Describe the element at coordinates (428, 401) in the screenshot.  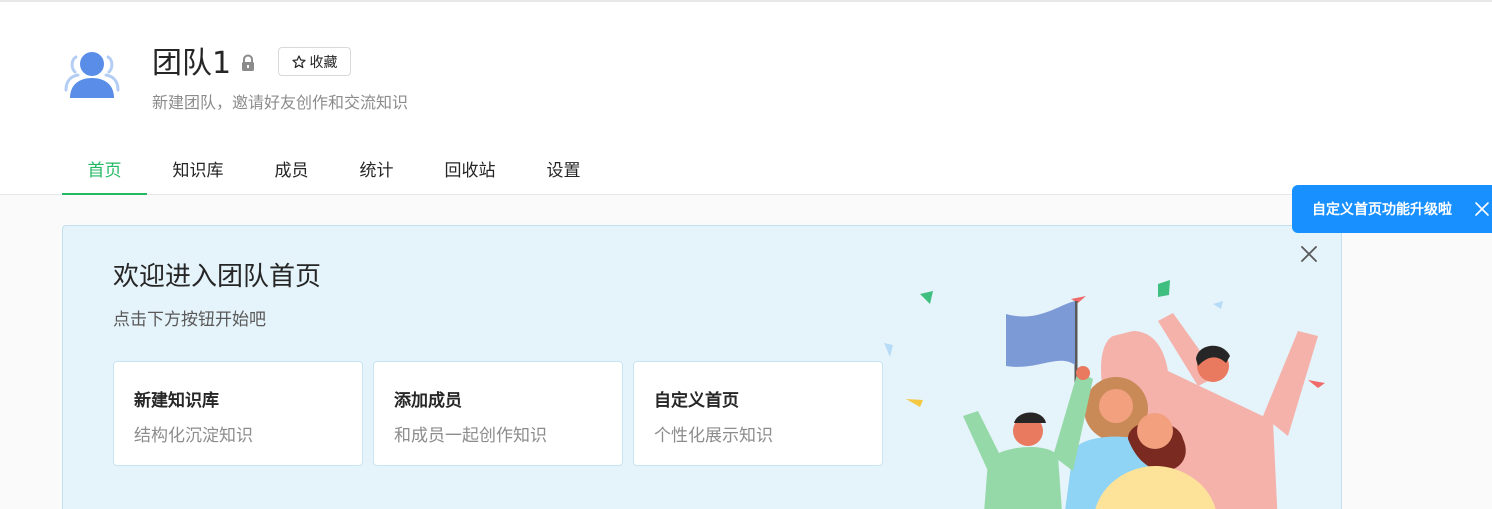
I see `card-title: 添加成员` at that location.